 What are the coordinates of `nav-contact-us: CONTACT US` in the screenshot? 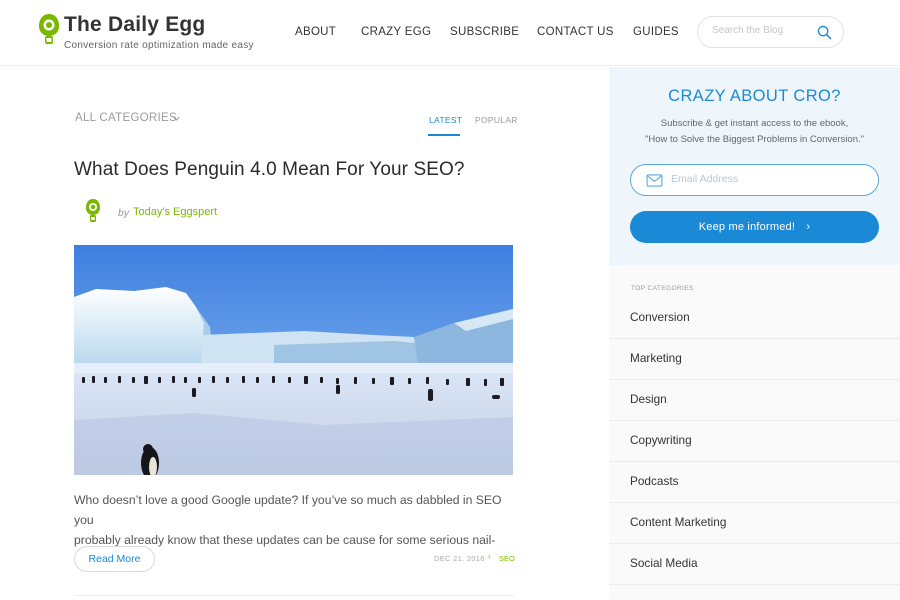 It's located at (575, 32).